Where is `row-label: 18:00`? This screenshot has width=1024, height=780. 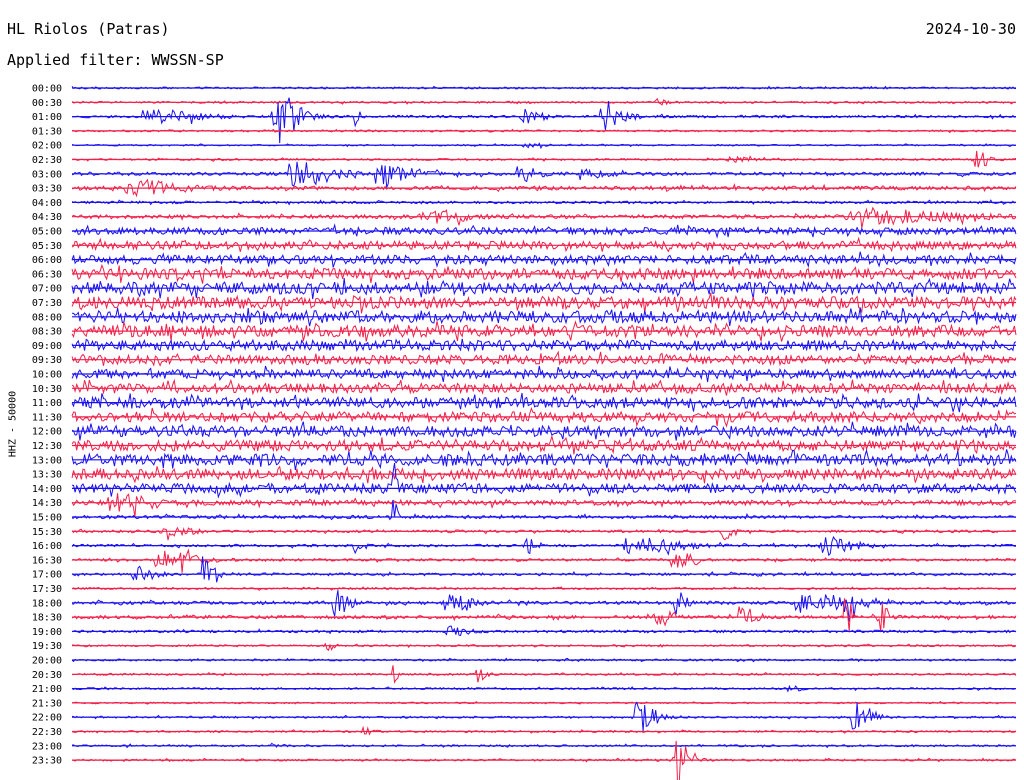 row-label: 18:00 is located at coordinates (47, 603).